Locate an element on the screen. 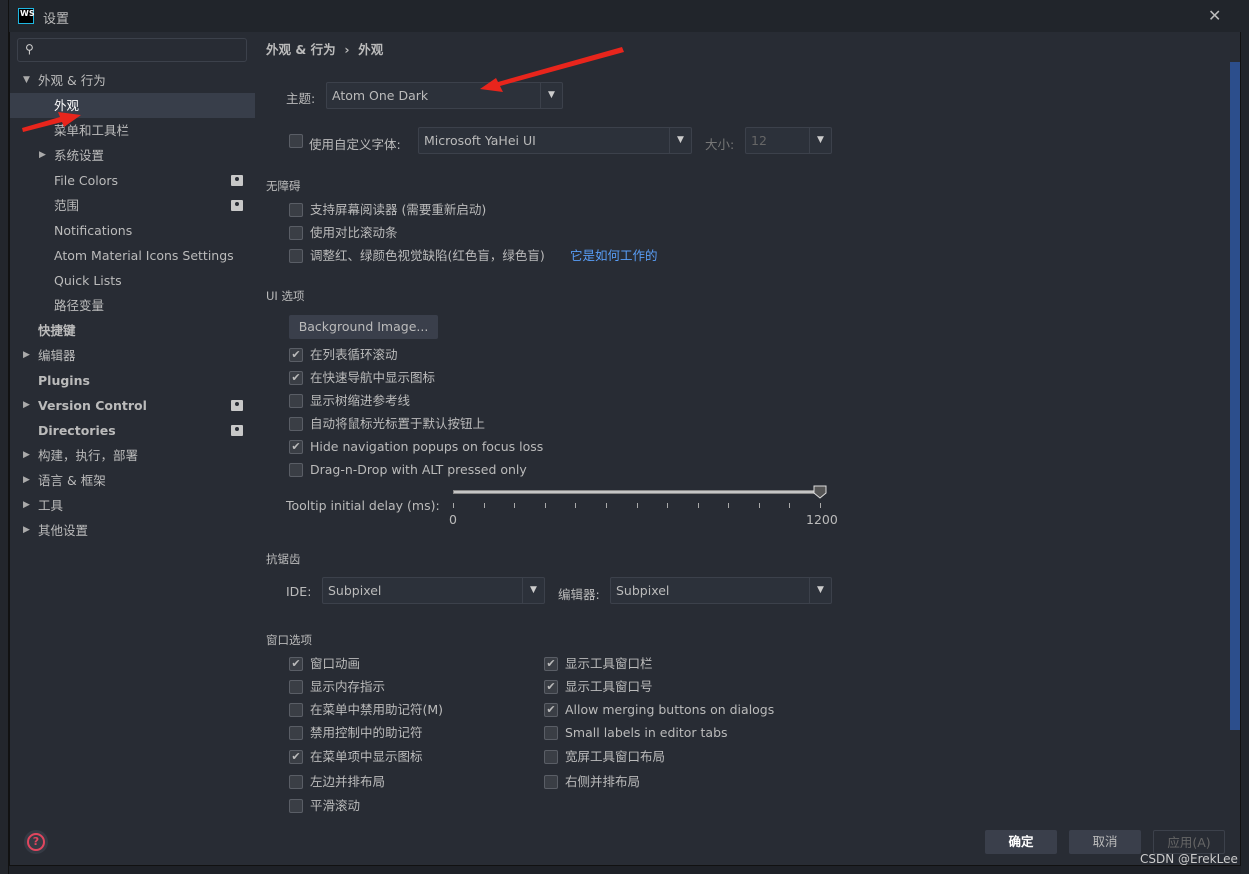 The height and width of the screenshot is (874, 1249). annotation-arrow-theme is located at coordinates (552, 69).